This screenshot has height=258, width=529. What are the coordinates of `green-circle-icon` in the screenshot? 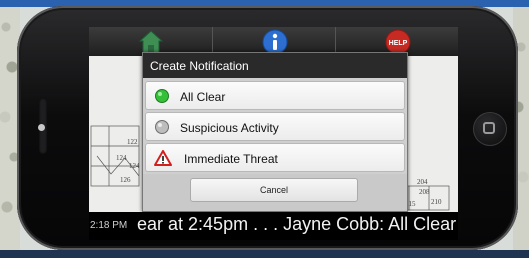 It's located at (162, 96).